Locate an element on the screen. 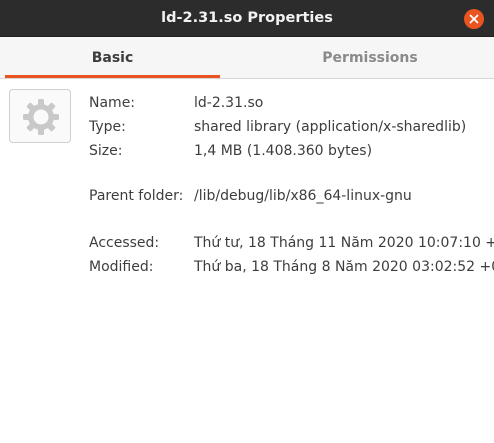  name-value: ld-2.31.so is located at coordinates (228, 103).